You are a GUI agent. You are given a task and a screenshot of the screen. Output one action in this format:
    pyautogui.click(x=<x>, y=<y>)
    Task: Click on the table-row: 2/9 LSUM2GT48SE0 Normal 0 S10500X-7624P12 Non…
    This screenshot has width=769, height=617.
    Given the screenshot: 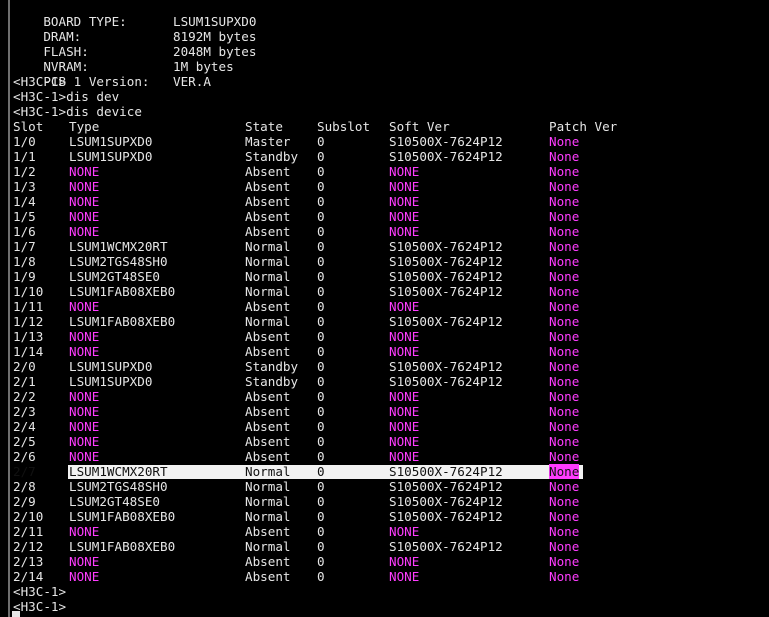 What is the action you would take?
    pyautogui.click(x=384, y=501)
    